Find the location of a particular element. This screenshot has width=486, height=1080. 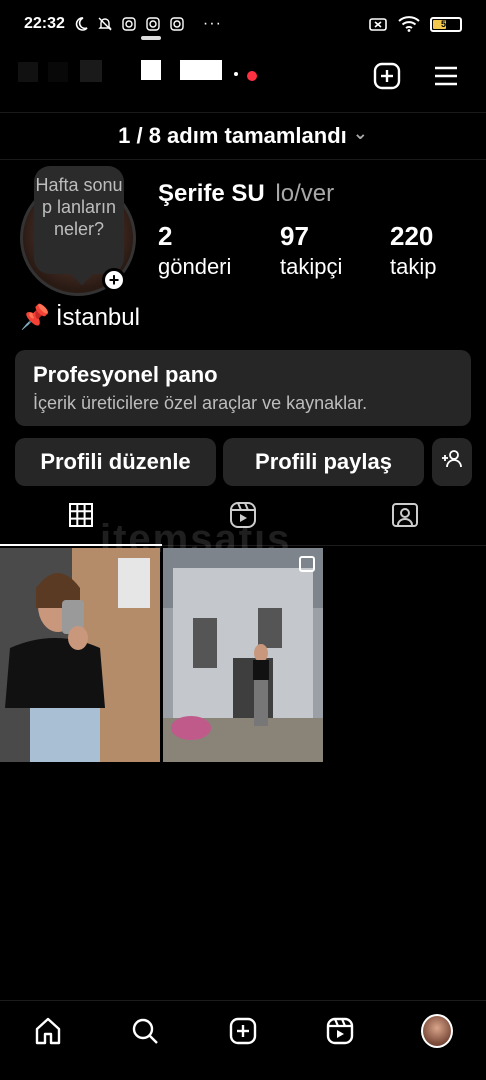

profile-stats: 2 gönderi 97 takipçi 220 takip is located at coordinates (313, 255).